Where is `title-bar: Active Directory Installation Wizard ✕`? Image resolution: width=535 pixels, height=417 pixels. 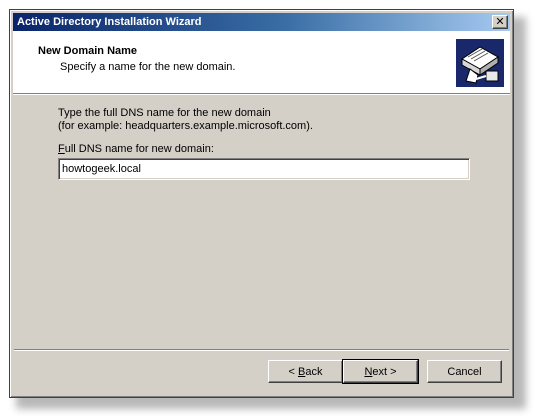
title-bar: Active Directory Installation Wizard ✕ is located at coordinates (261, 22).